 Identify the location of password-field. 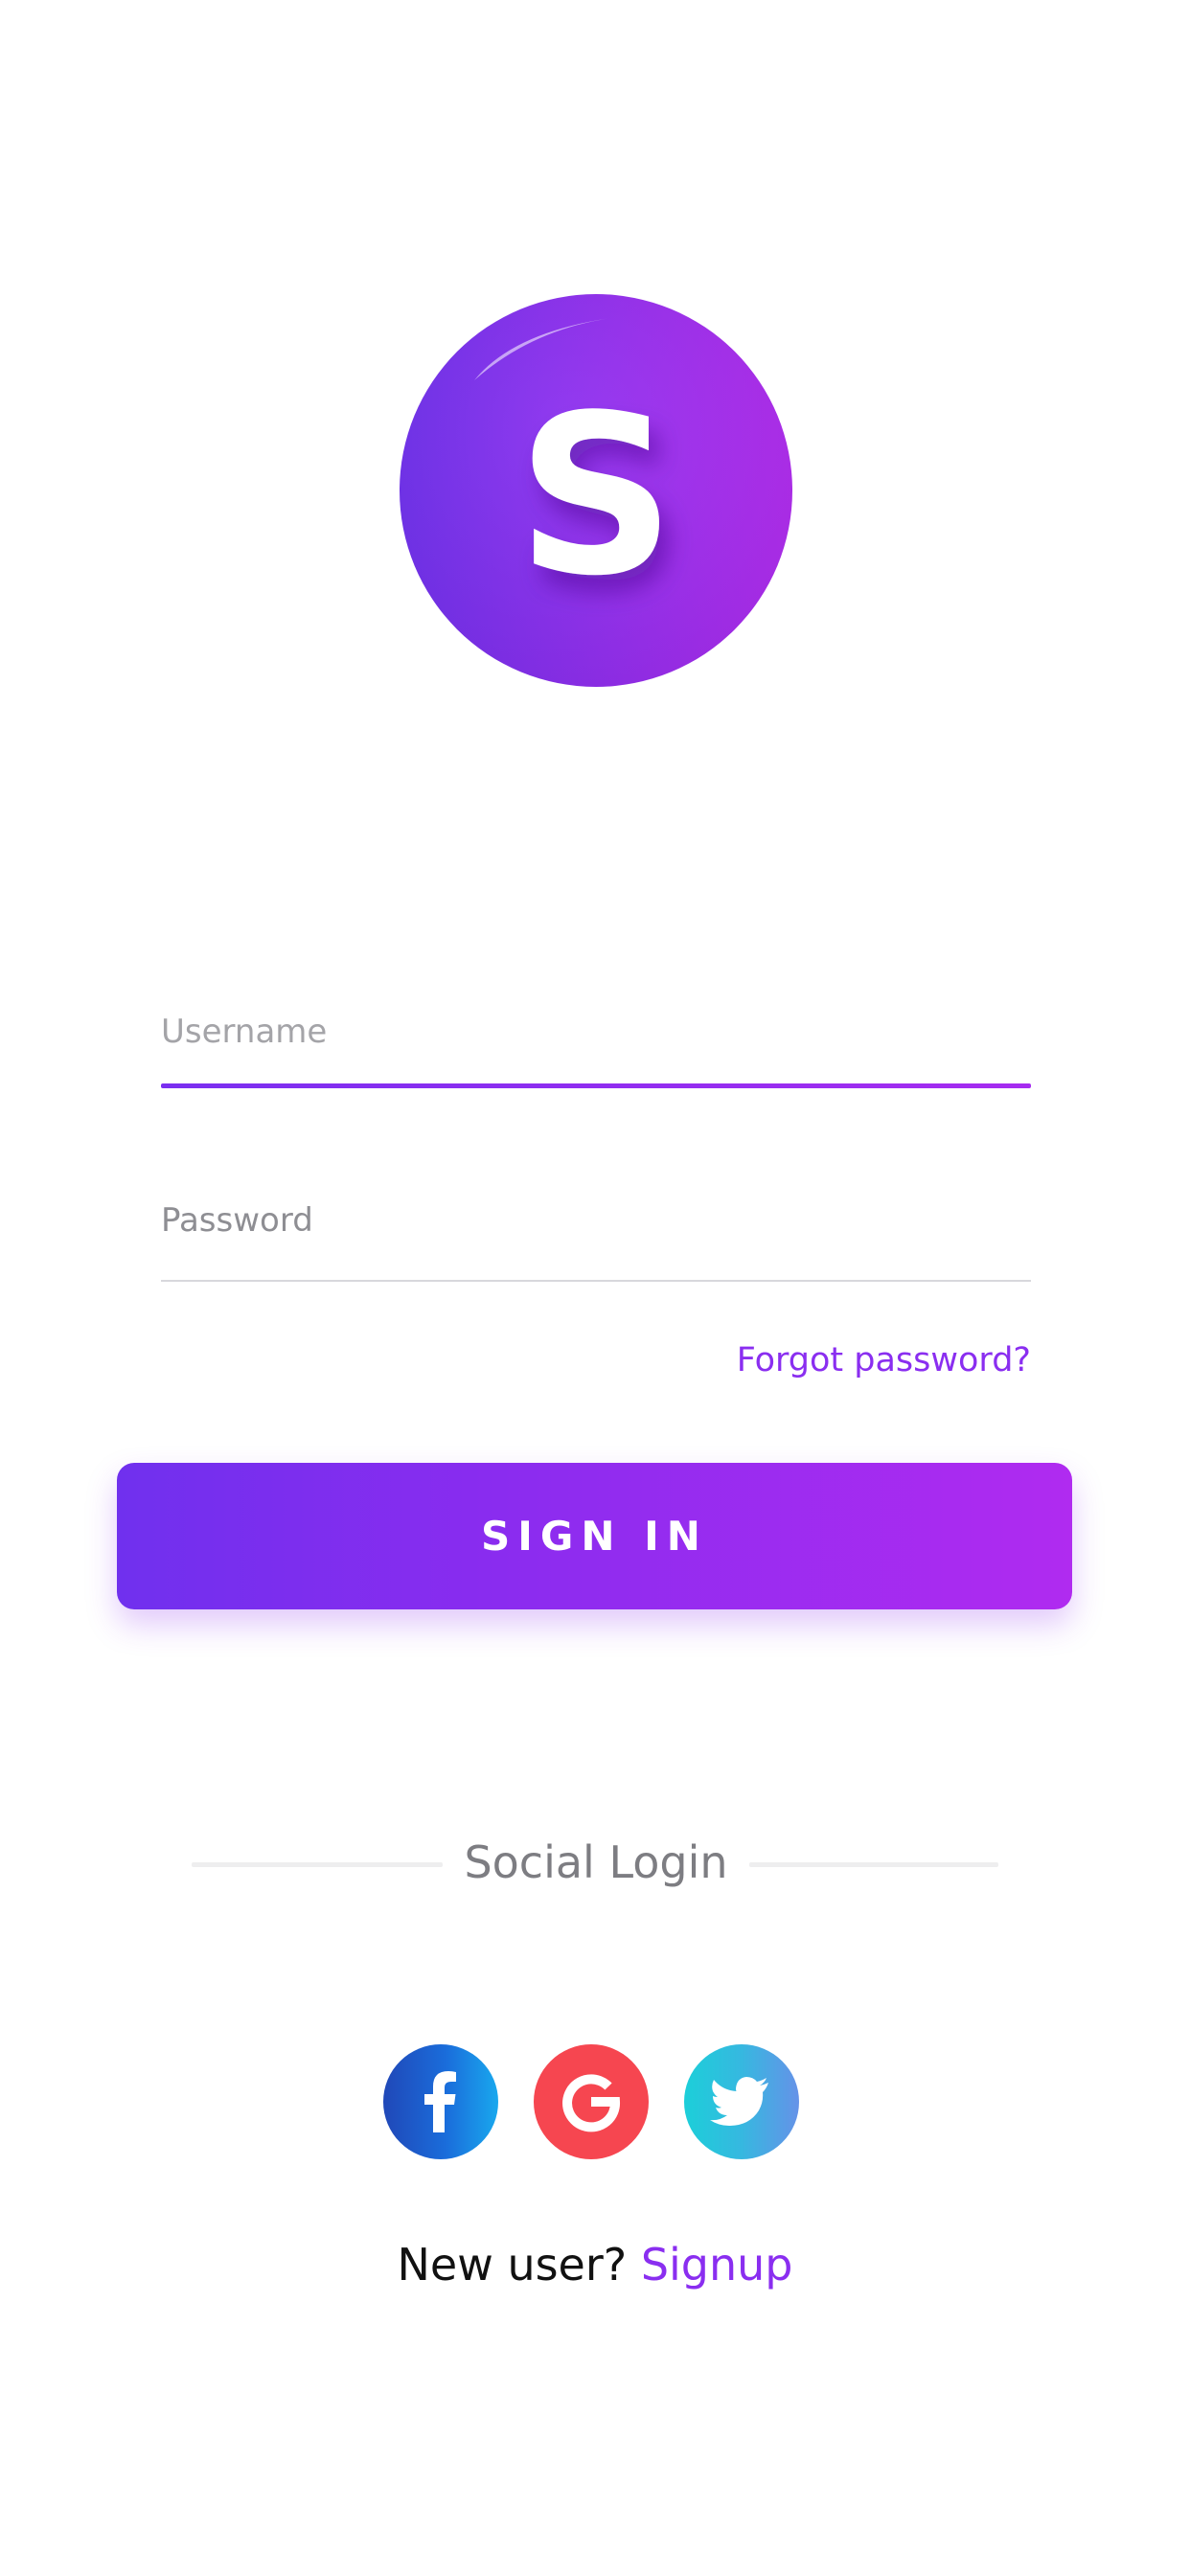
(596, 1237).